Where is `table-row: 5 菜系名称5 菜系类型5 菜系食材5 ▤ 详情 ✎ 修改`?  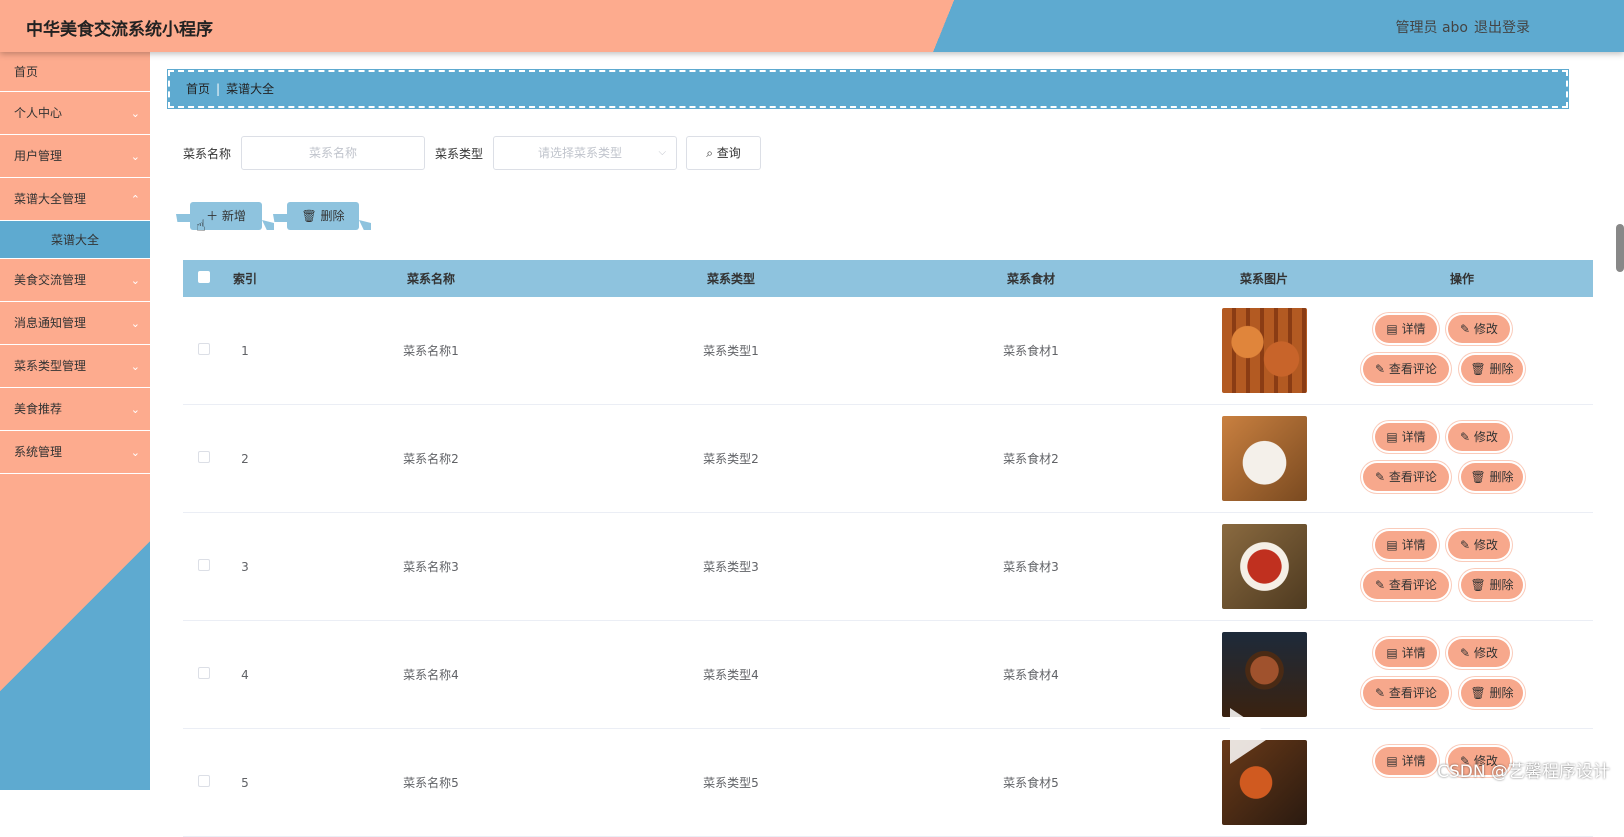 table-row: 5 菜系名称5 菜系类型5 菜系食材5 ▤ 详情 ✎ 修改 is located at coordinates (888, 783).